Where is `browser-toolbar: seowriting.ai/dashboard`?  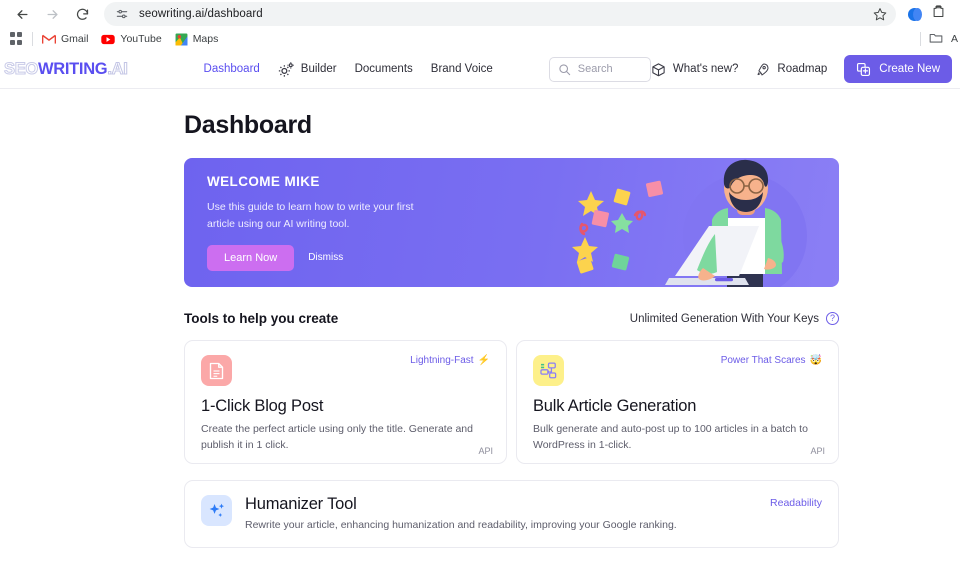
browser-toolbar: seowriting.ai/dashboard is located at coordinates (480, 14).